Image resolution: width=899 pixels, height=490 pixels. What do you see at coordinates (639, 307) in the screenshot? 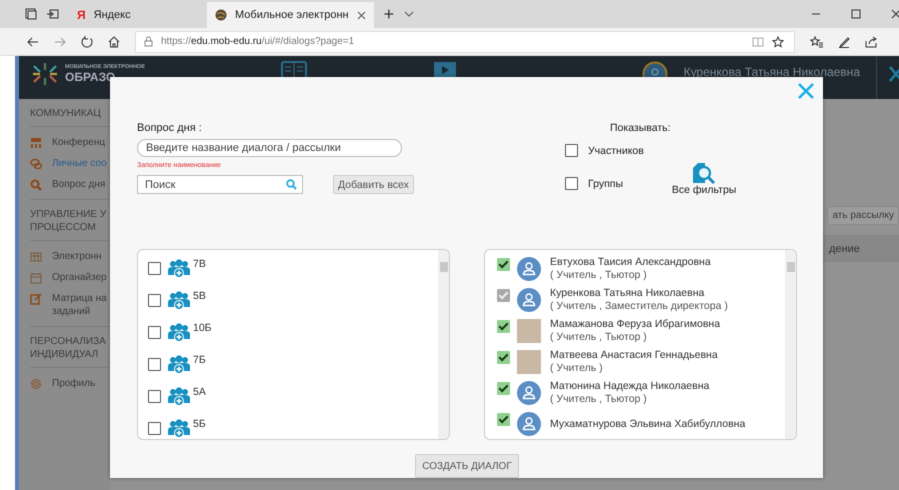
I see `participant-roles: ( Учитель , Заместитель директора )` at bounding box center [639, 307].